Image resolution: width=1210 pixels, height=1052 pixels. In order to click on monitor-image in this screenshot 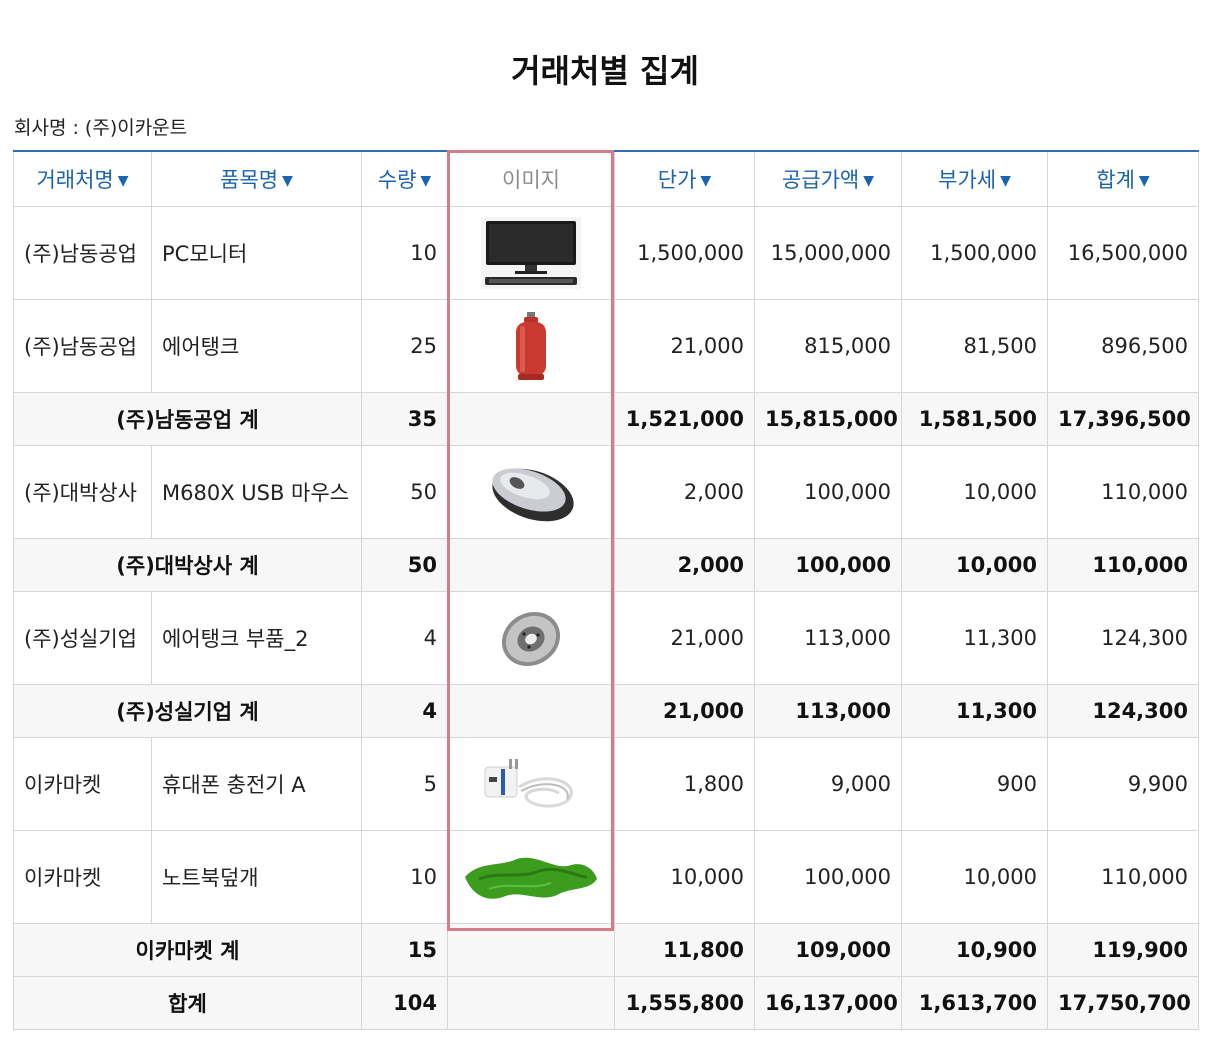, I will do `click(531, 253)`.